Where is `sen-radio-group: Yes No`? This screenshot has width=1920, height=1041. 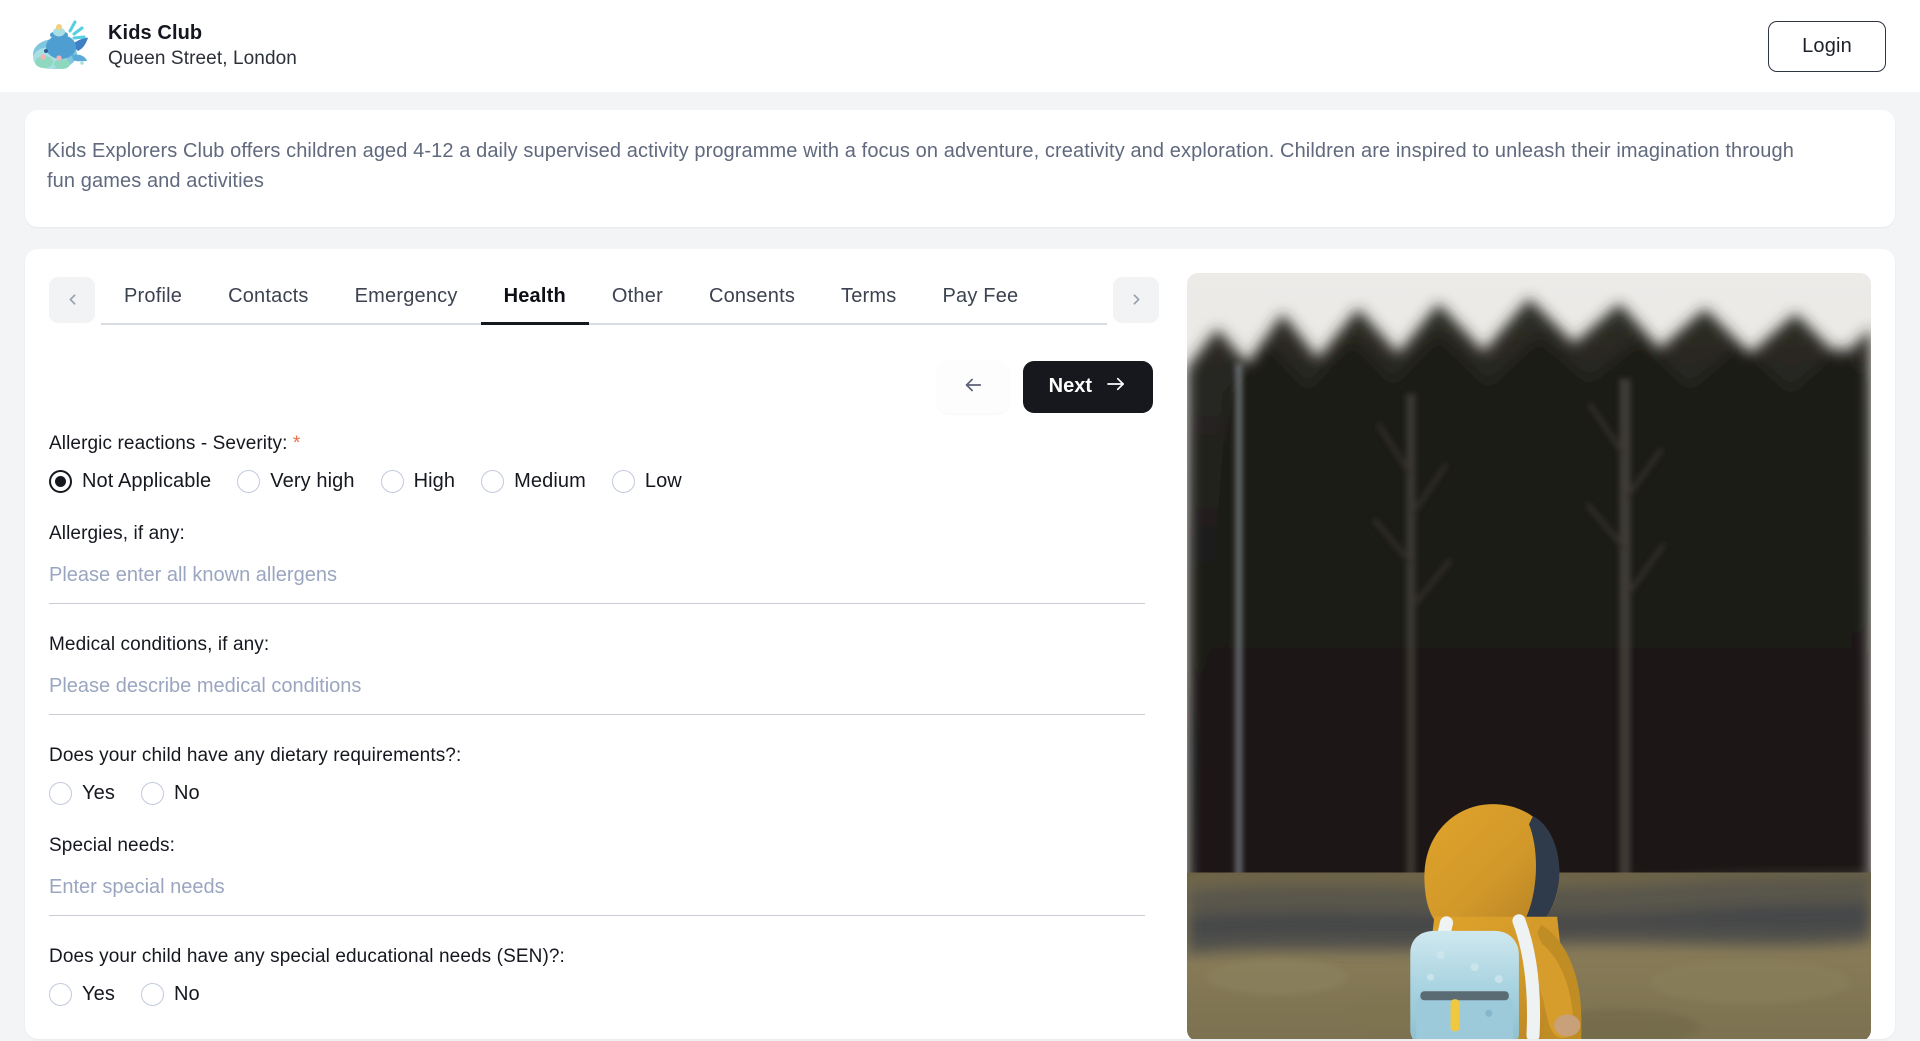 sen-radio-group: Yes No is located at coordinates (604, 994).